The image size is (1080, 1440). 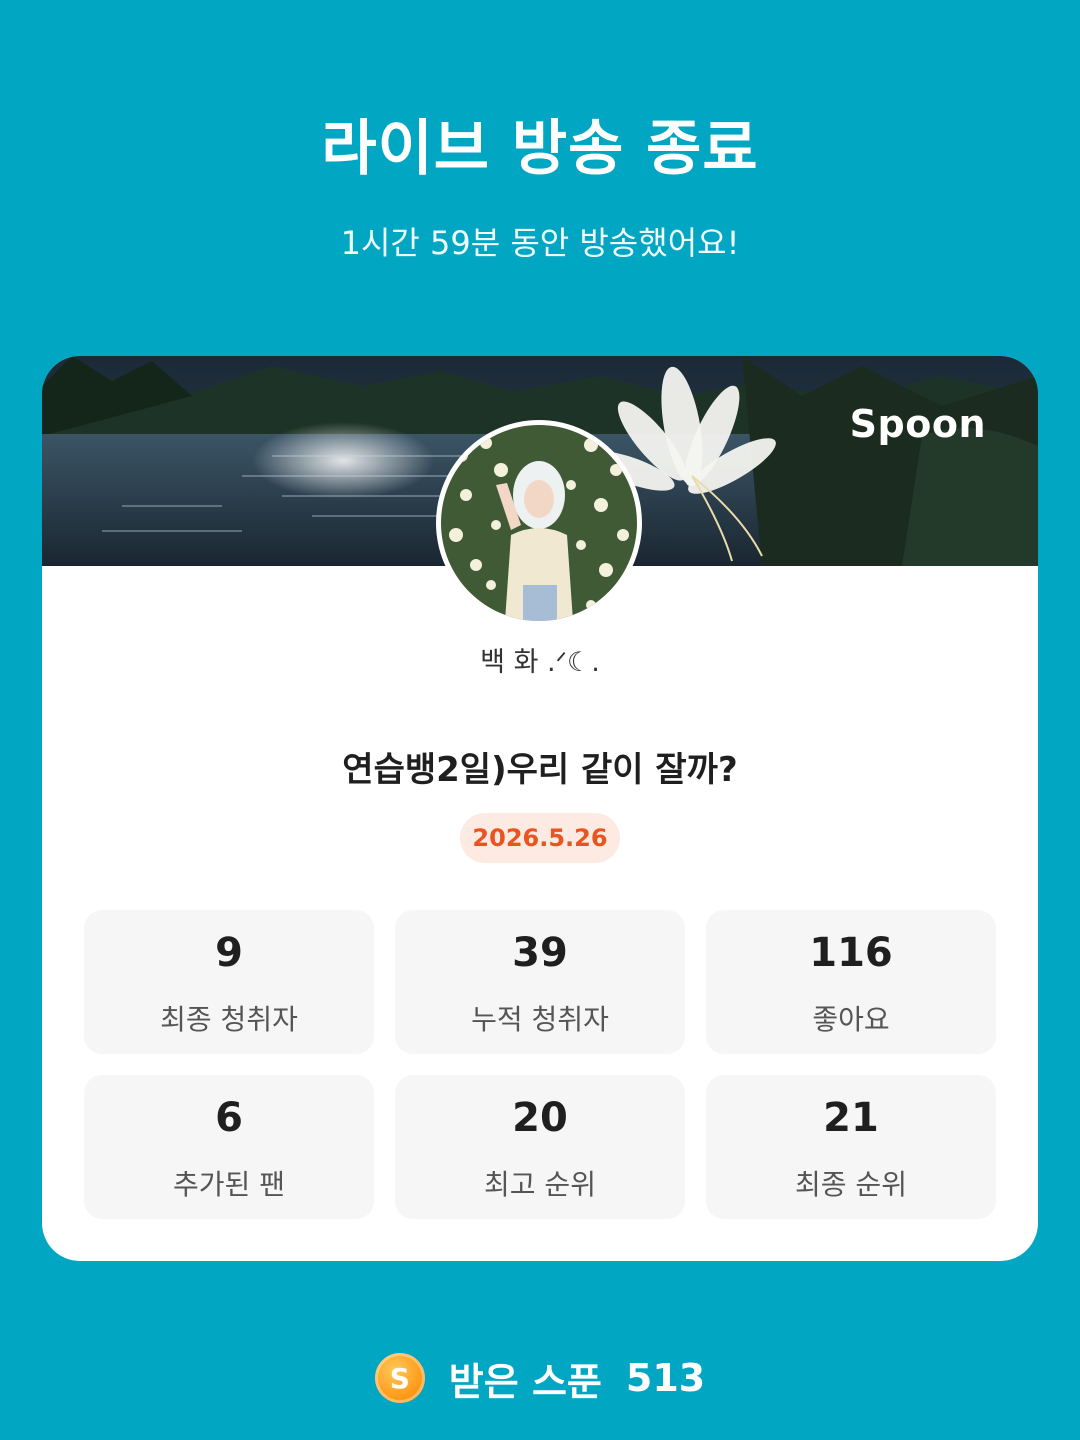 I want to click on stat-total-listeners: 39 누적 청취자, so click(x=540, y=982).